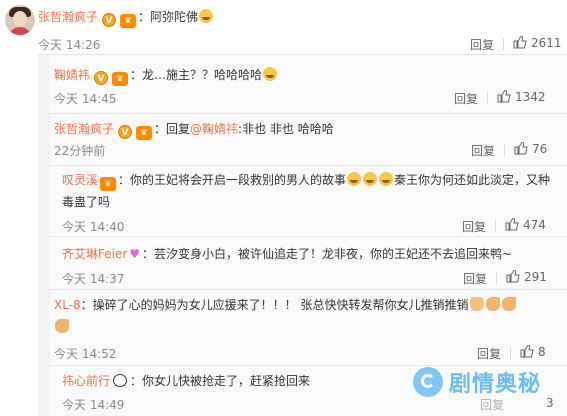  I want to click on comment-text: ：操碎了心的妈妈为女儿应援来了！！！ 张总快快转发帮你女儿推销推销, so click(274, 305).